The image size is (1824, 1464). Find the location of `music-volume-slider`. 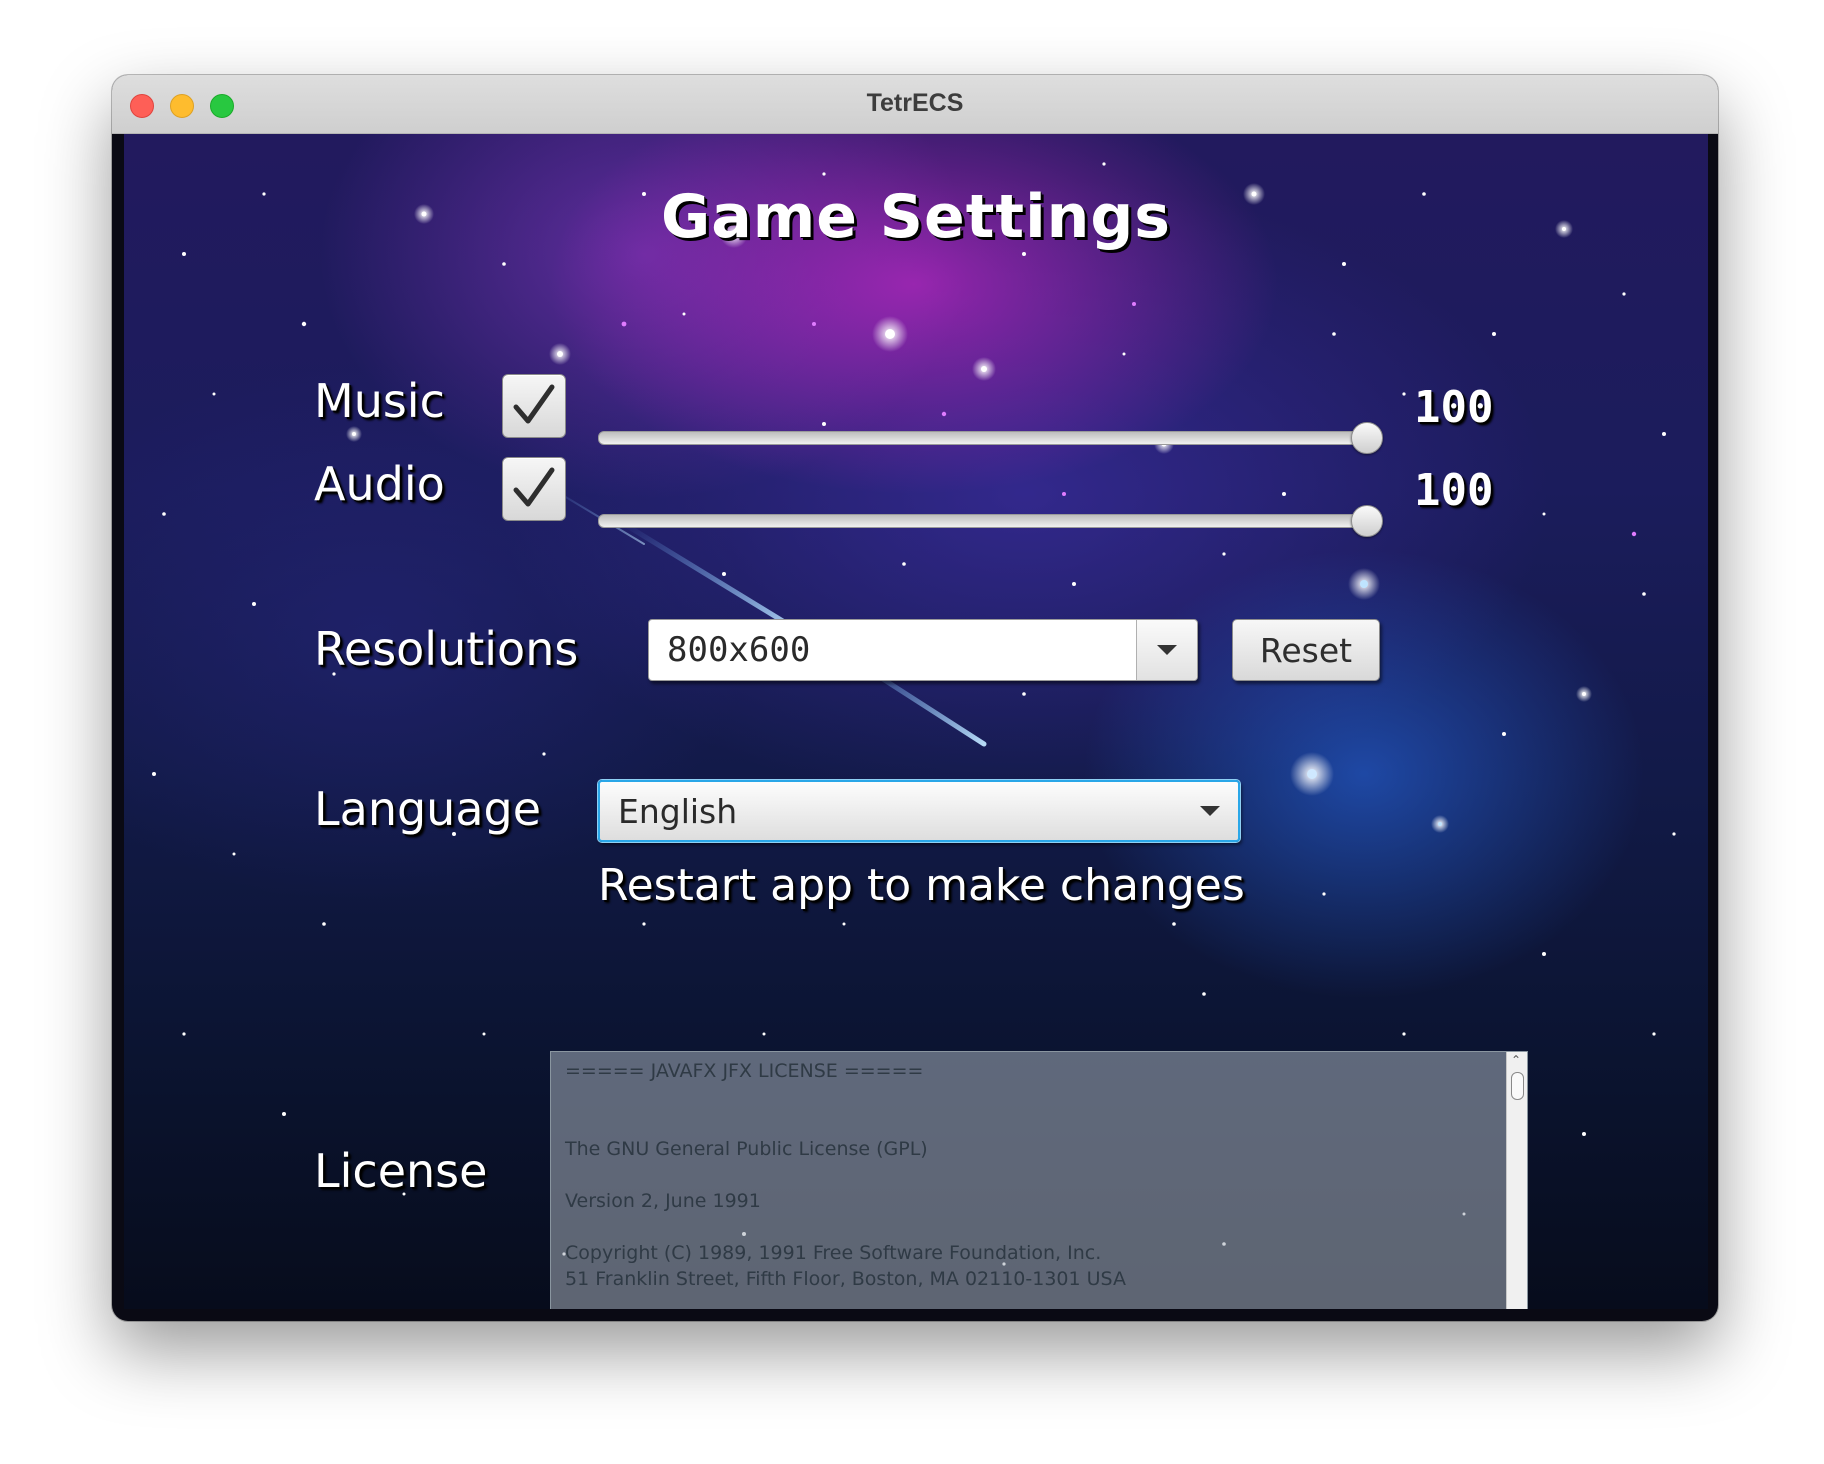

music-volume-slider is located at coordinates (990, 438).